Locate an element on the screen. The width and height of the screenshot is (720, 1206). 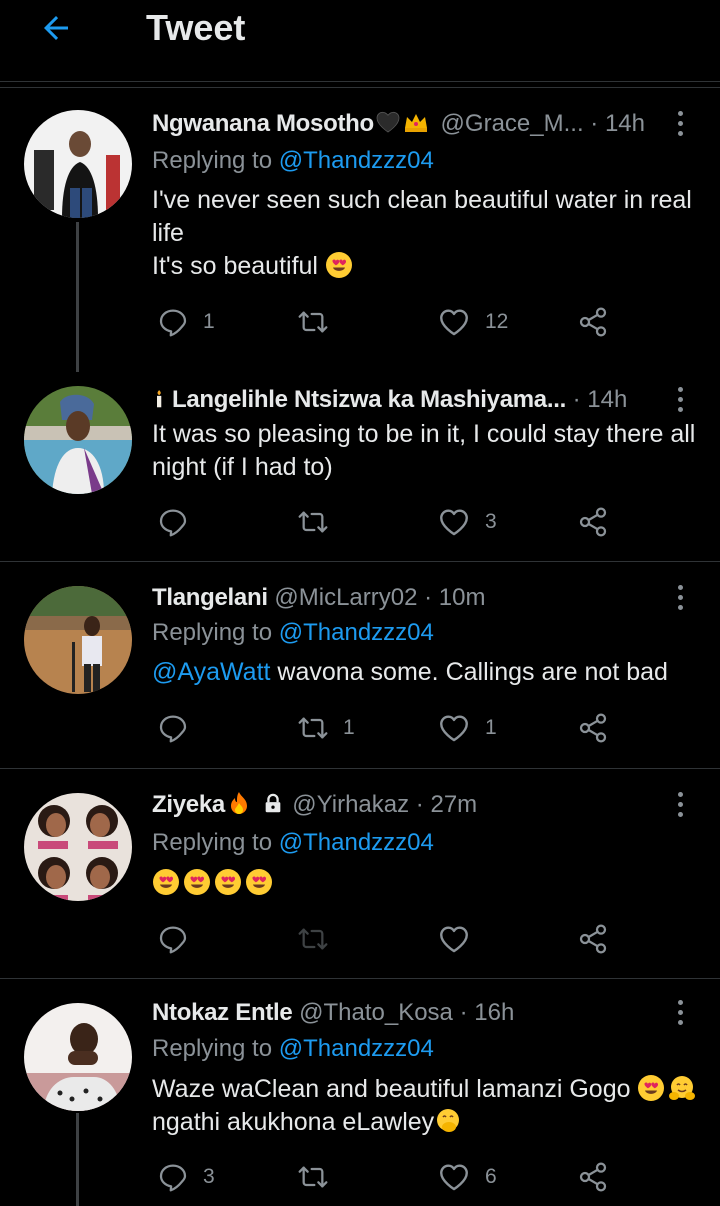
candle-emoji is located at coordinates (159, 399).